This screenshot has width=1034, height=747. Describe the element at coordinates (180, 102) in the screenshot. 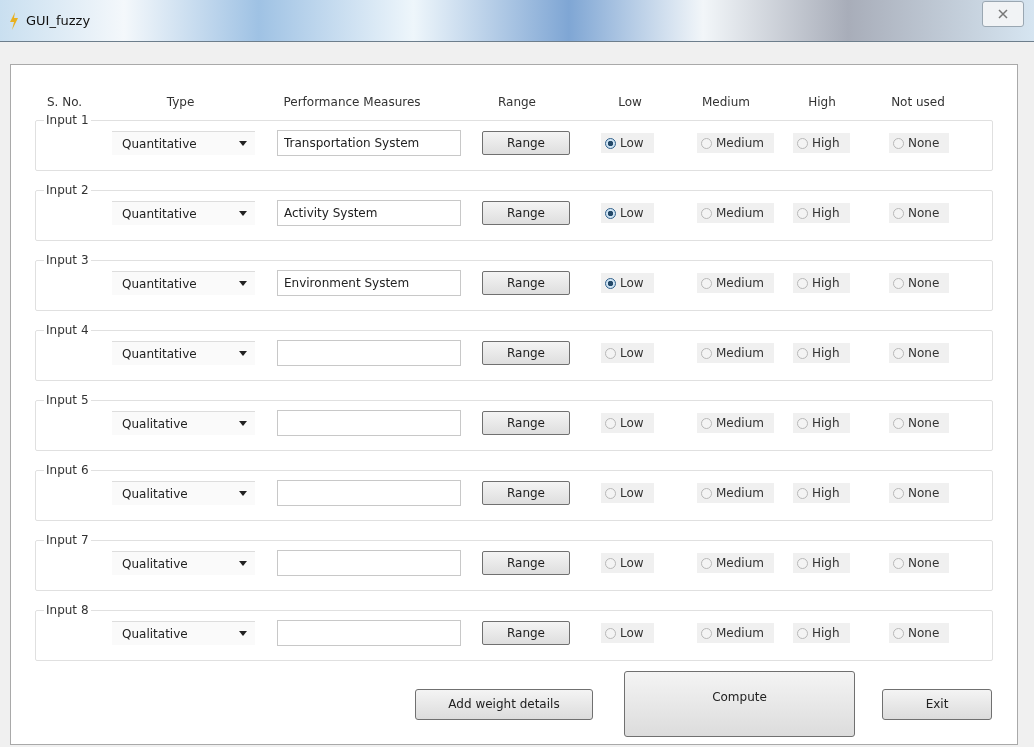

I see `column-header: Type` at that location.